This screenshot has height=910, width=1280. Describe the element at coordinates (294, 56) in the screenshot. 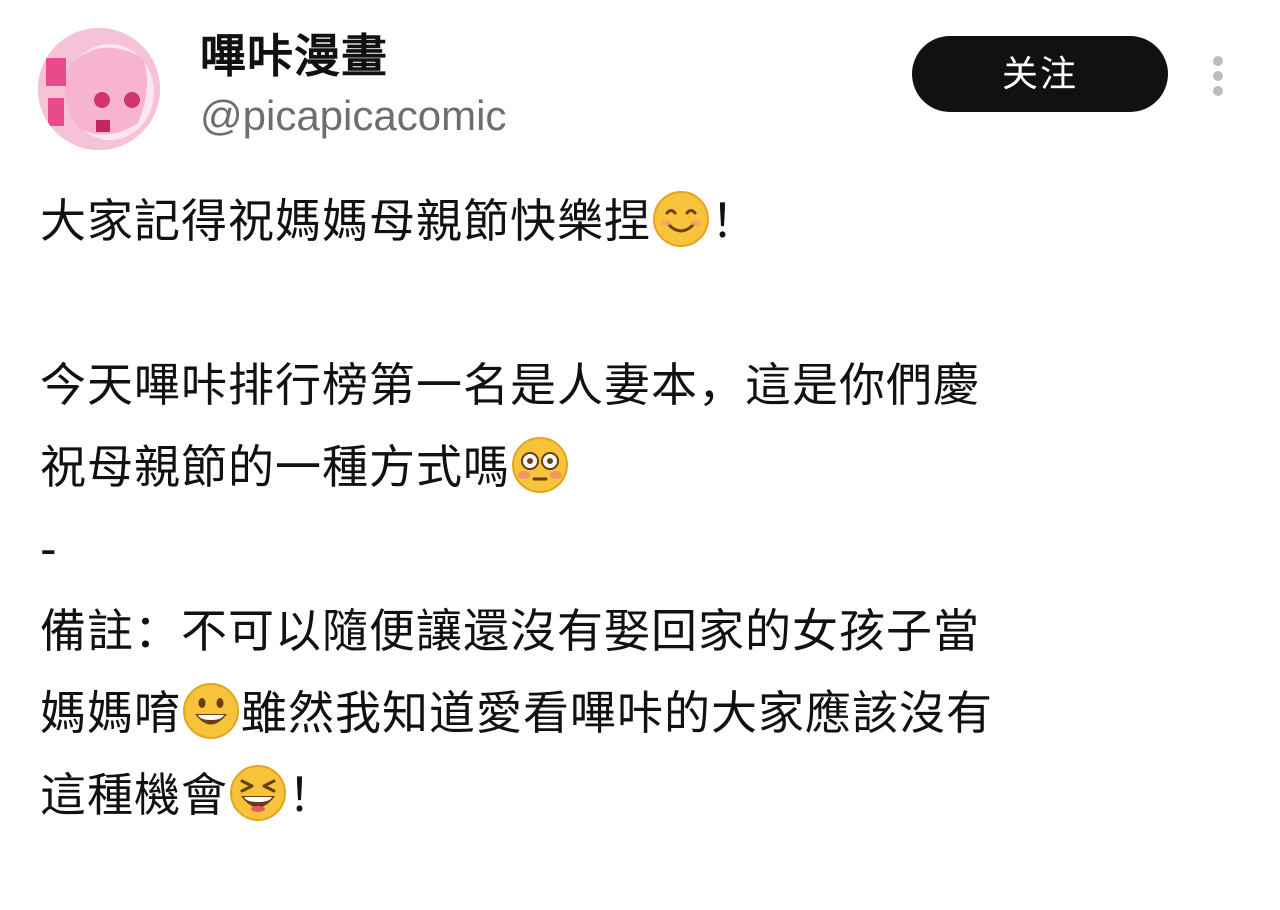

I see `account-name: 嗶咔漫畫` at that location.